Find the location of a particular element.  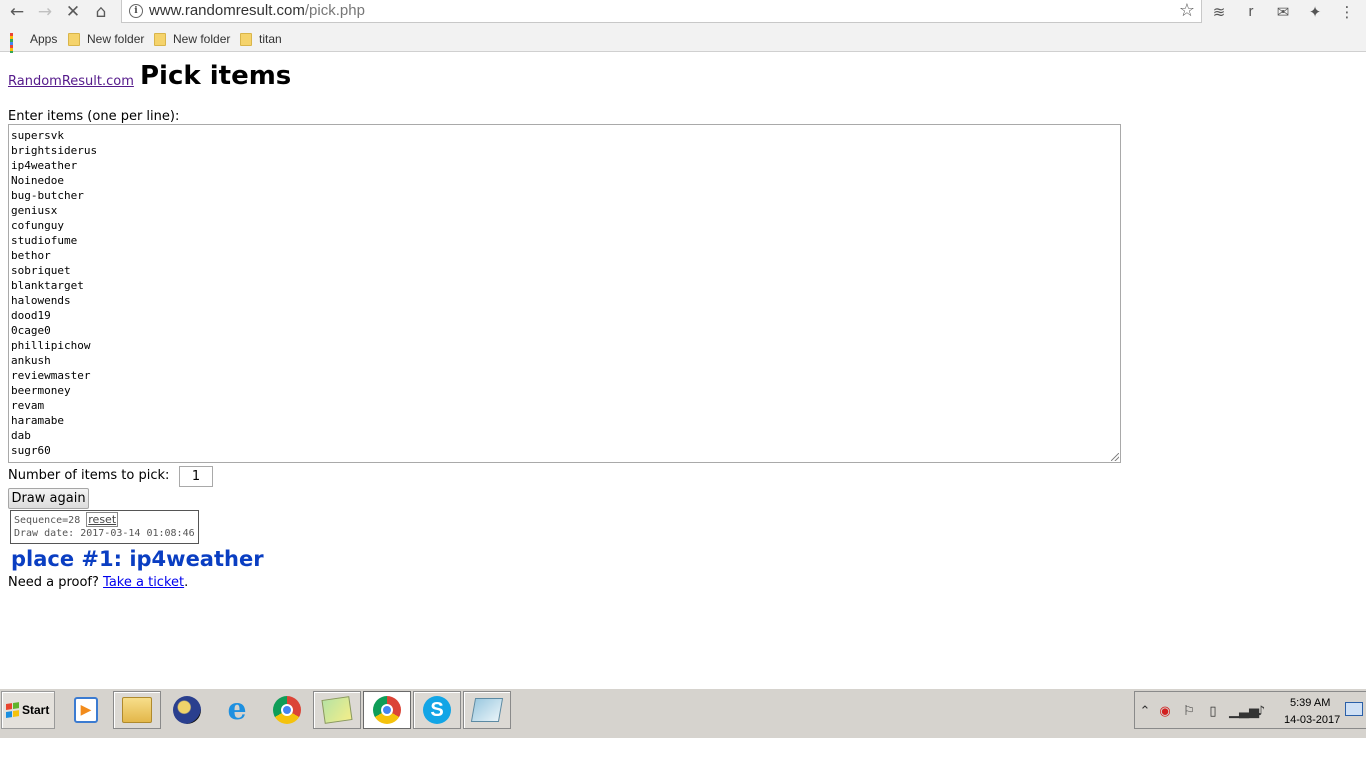

address-bar: i www.randomresult.com/pick.php ☆ is located at coordinates (661, 11).